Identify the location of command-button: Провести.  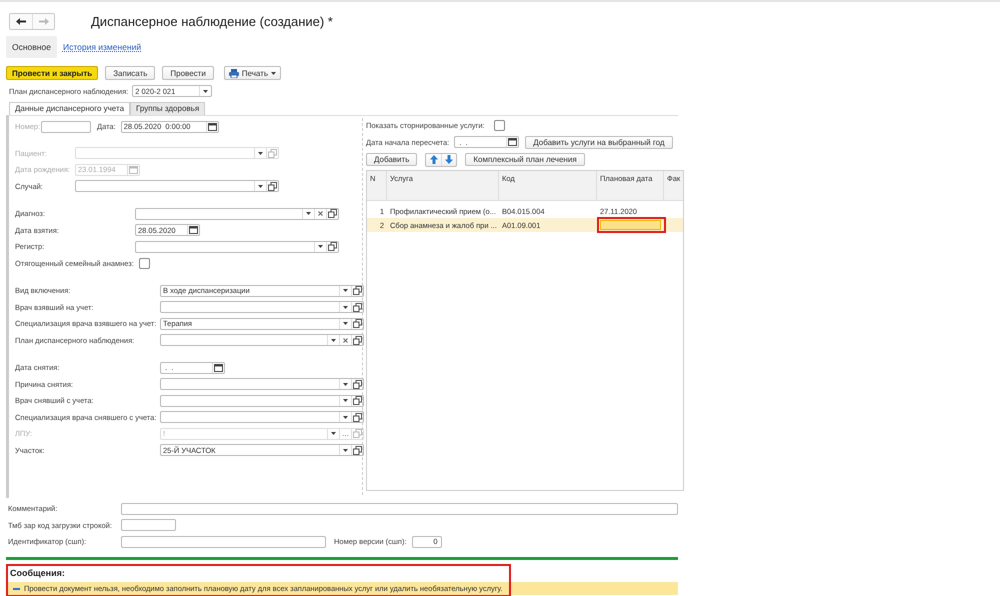
(188, 73).